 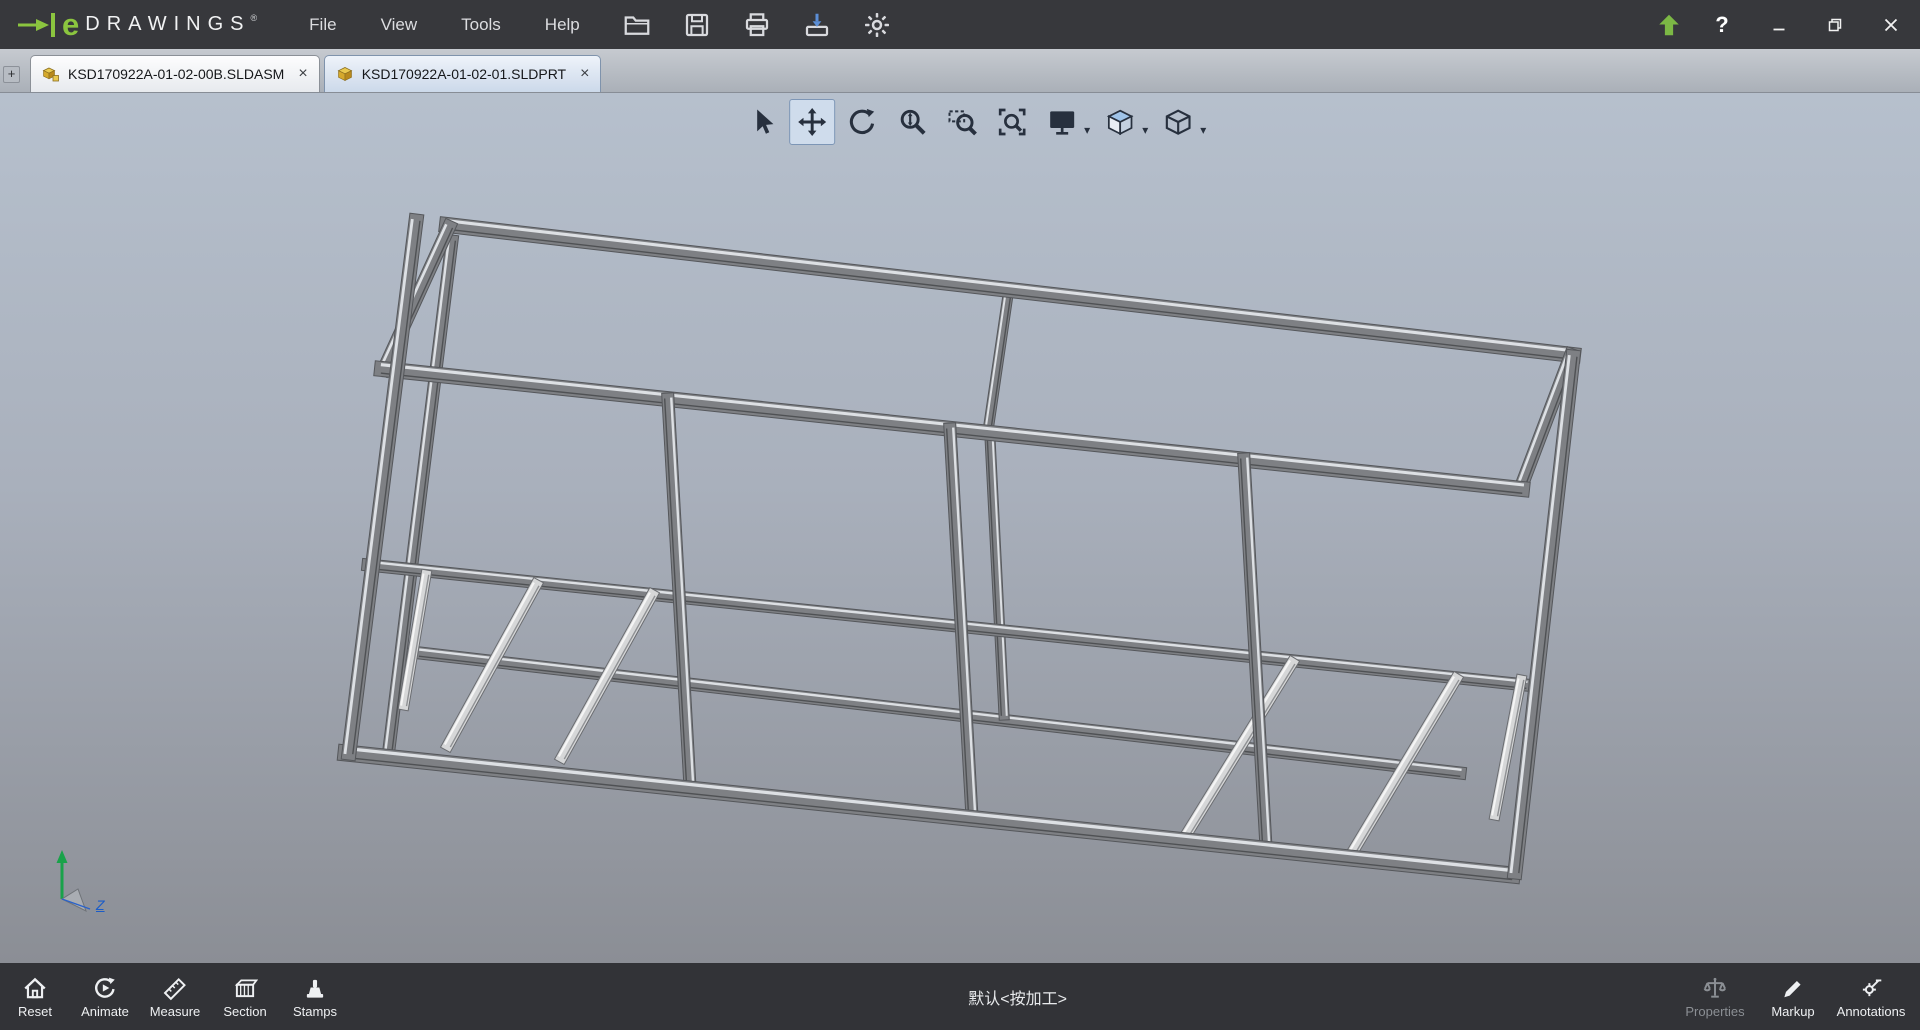 I want to click on logo-wordmark: DRAWINGS, so click(x=168, y=24).